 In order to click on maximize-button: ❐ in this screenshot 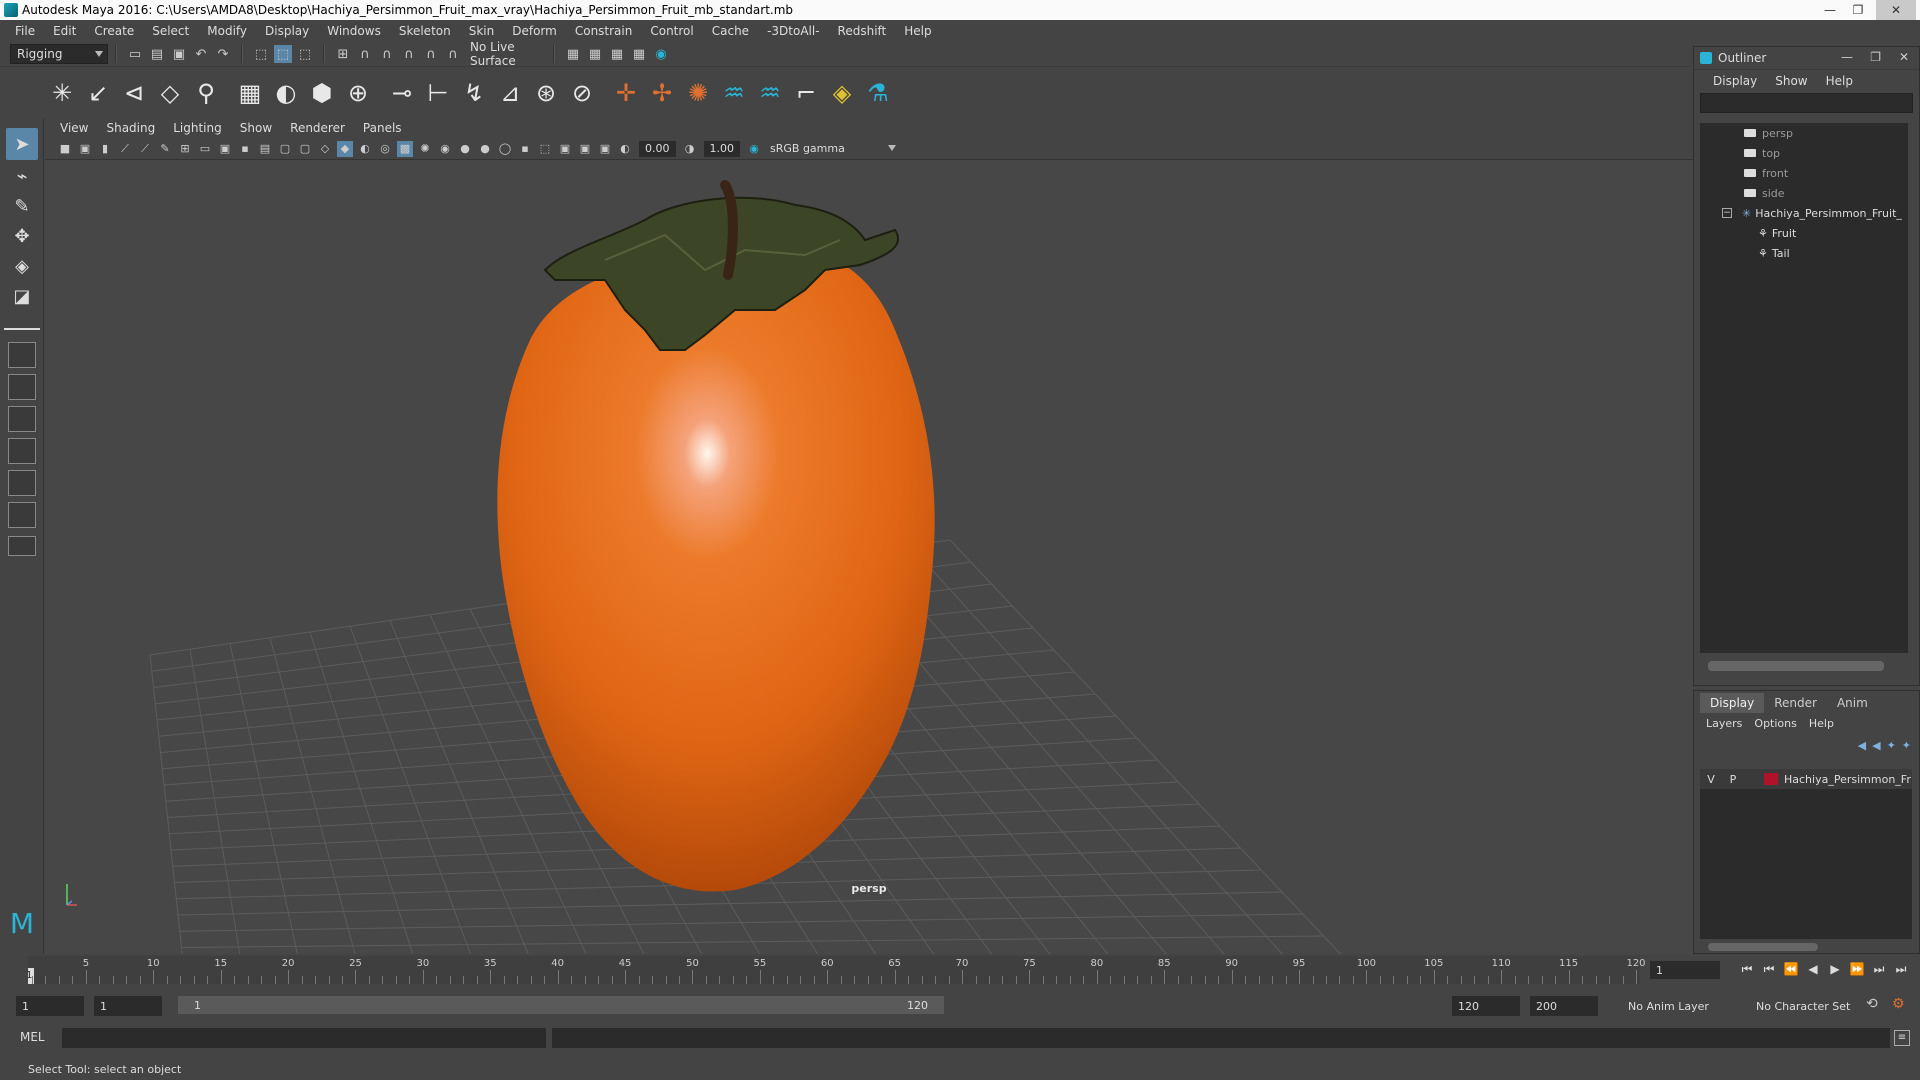, I will do `click(1858, 10)`.